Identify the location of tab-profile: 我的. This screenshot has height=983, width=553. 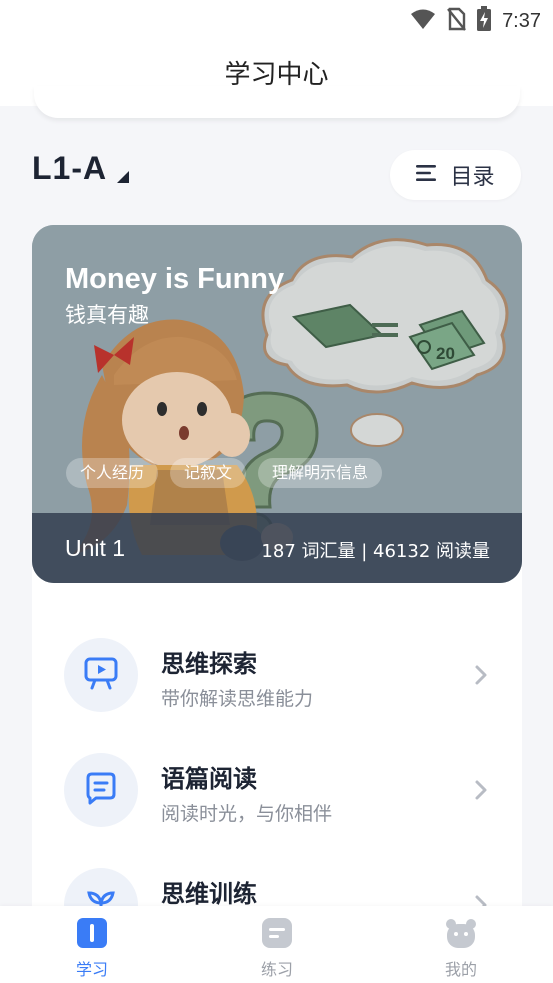
(461, 948).